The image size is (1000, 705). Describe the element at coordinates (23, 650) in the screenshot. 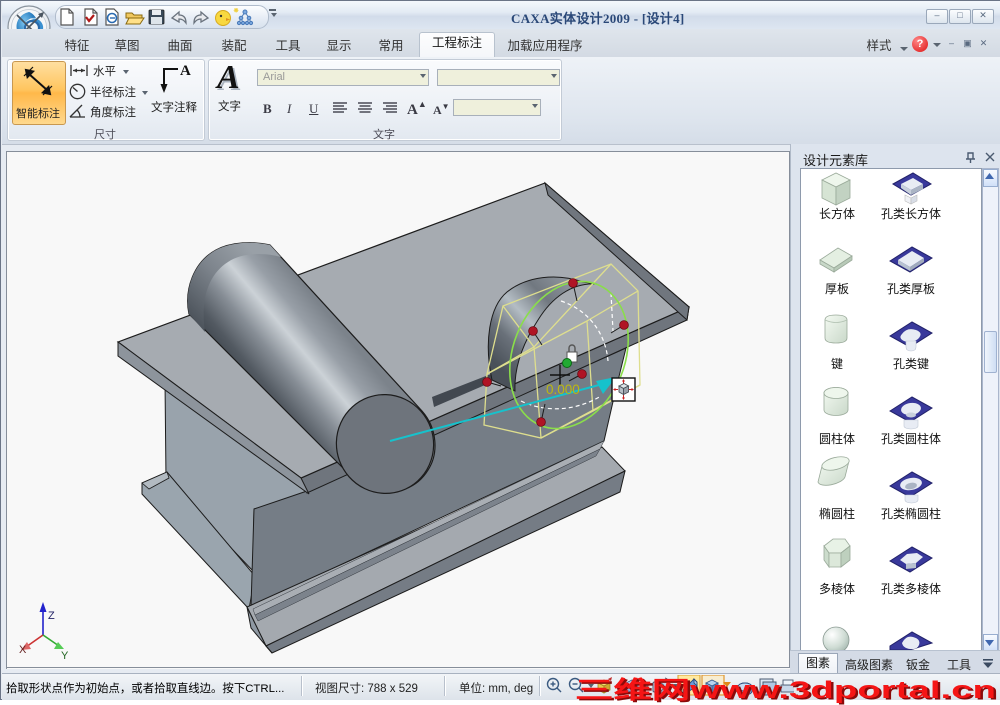

I see `svg-text: X` at that location.